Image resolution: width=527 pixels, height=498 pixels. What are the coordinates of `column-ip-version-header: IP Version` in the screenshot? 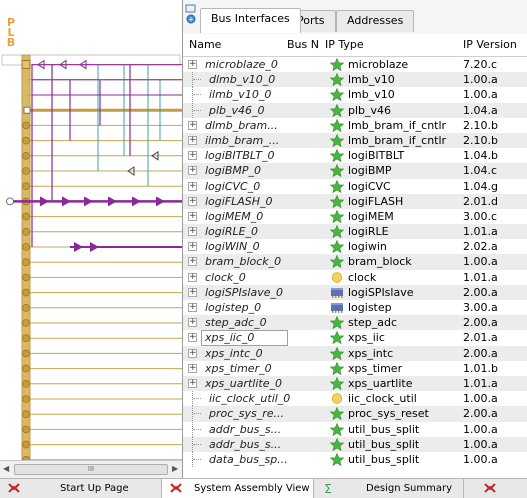 It's located at (490, 44).